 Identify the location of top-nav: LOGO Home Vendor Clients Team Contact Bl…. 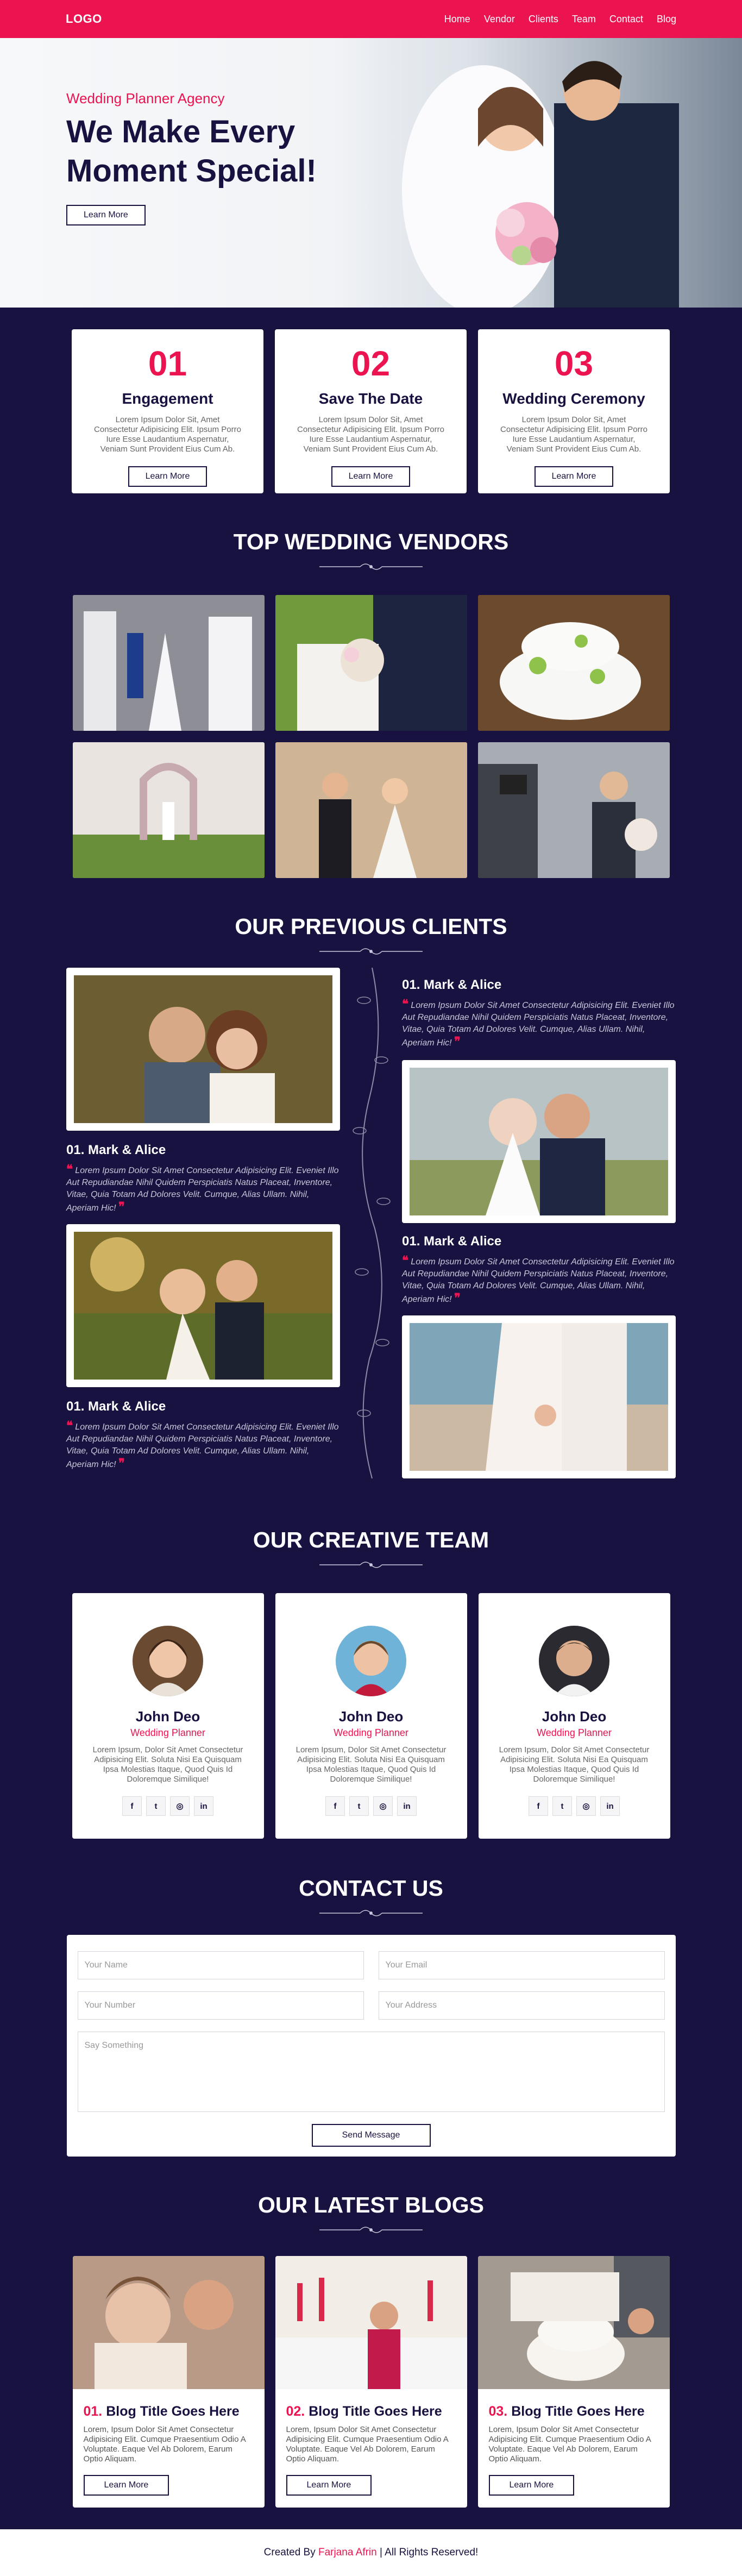
(371, 19).